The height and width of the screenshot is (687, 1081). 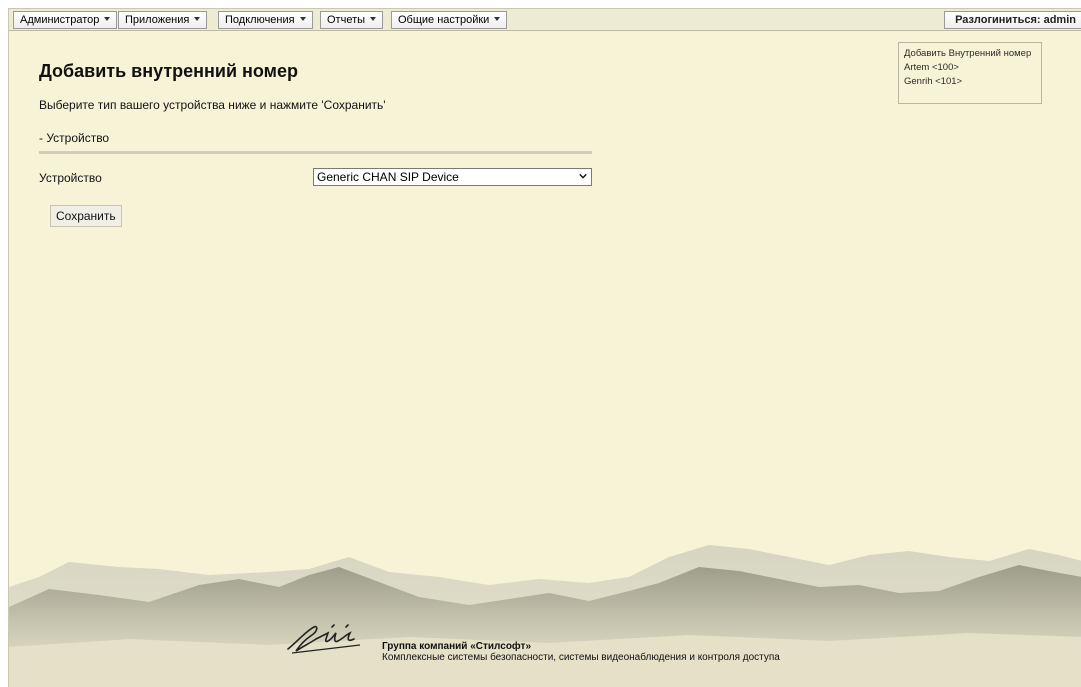 I want to click on section-divider, so click(x=315, y=152).